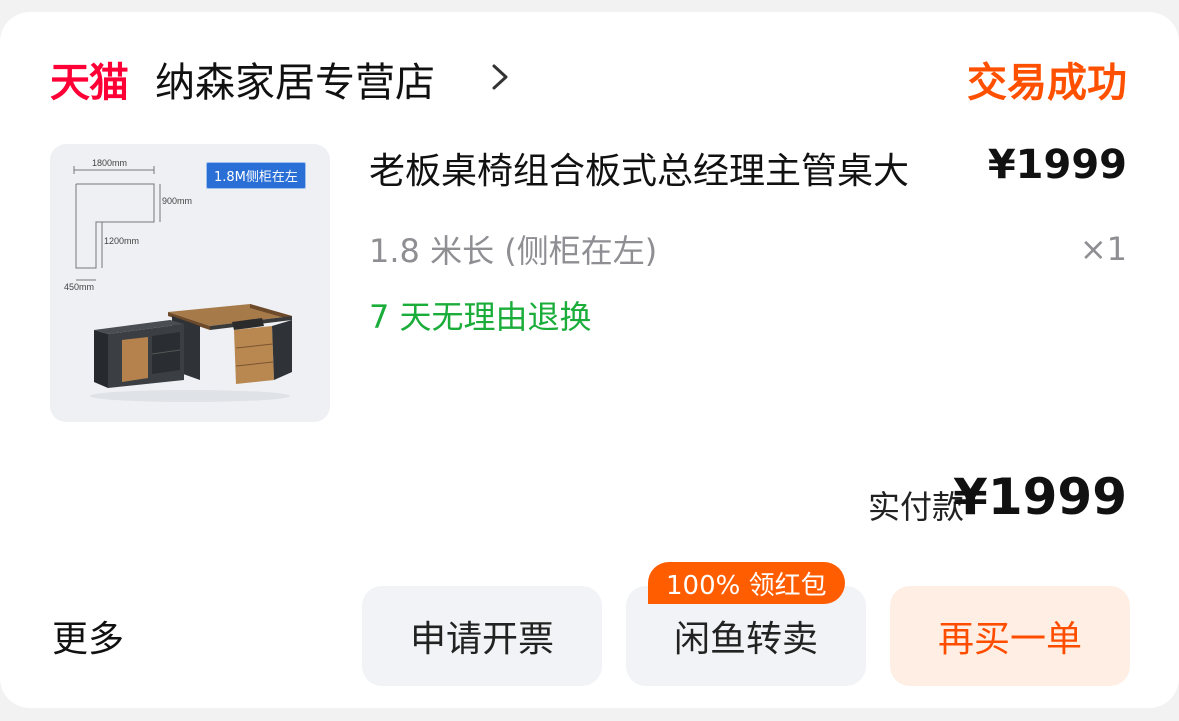  I want to click on store-name-link: 纳森家居专营店, so click(295, 79).